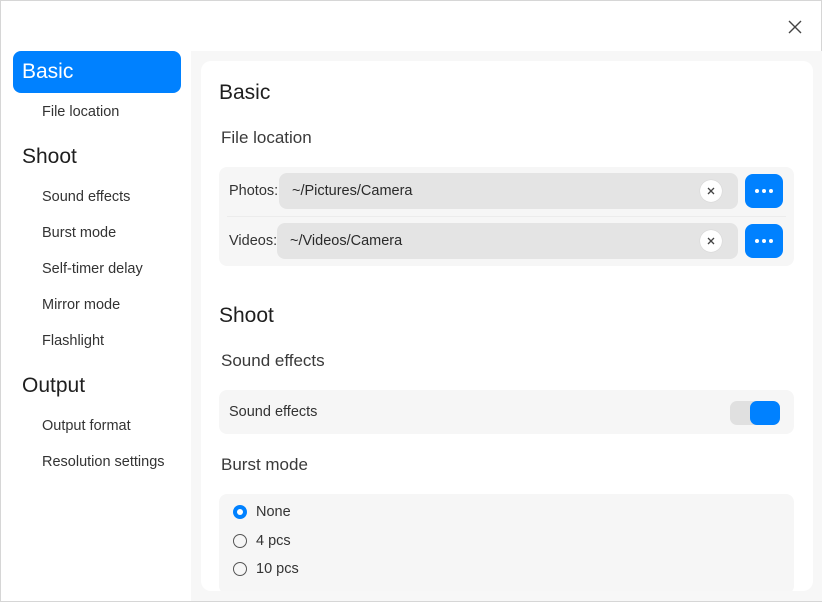 The image size is (822, 602). I want to click on burst-option-none: None, so click(262, 512).